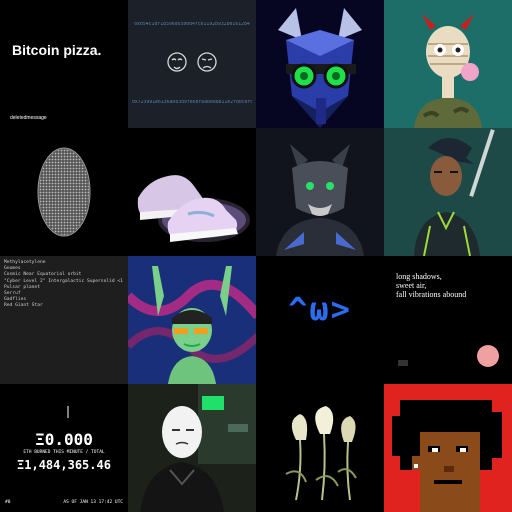 Image resolution: width=512 pixels, height=512 pixels. Describe the element at coordinates (64, 465) in the screenshot. I see `burn-total: Ξ1,484,365.46` at that location.